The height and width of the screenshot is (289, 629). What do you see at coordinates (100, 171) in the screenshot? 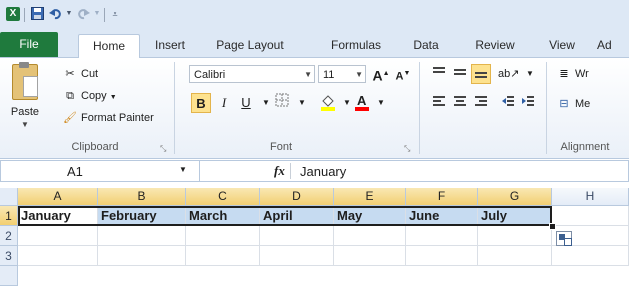
I see `name-box: A1 ▼` at bounding box center [100, 171].